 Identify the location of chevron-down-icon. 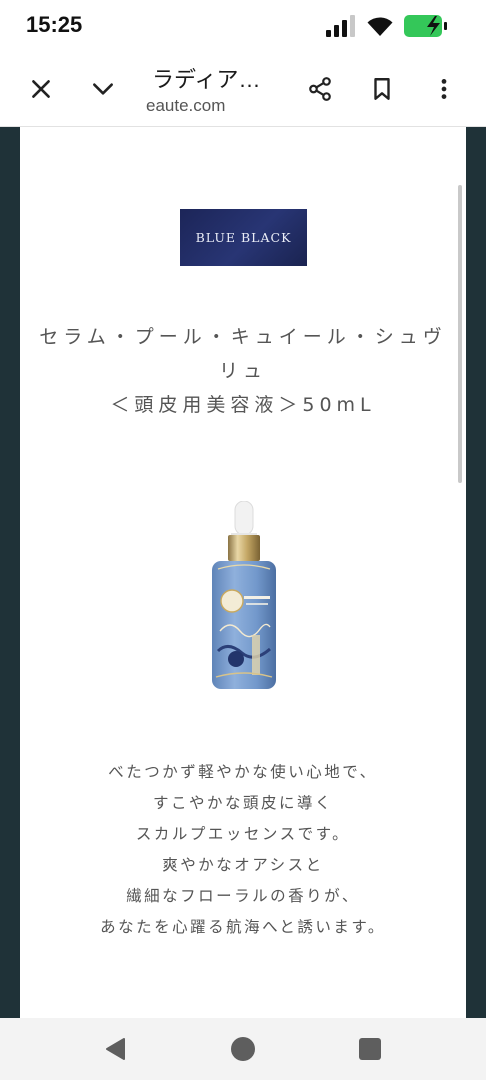
(103, 89).